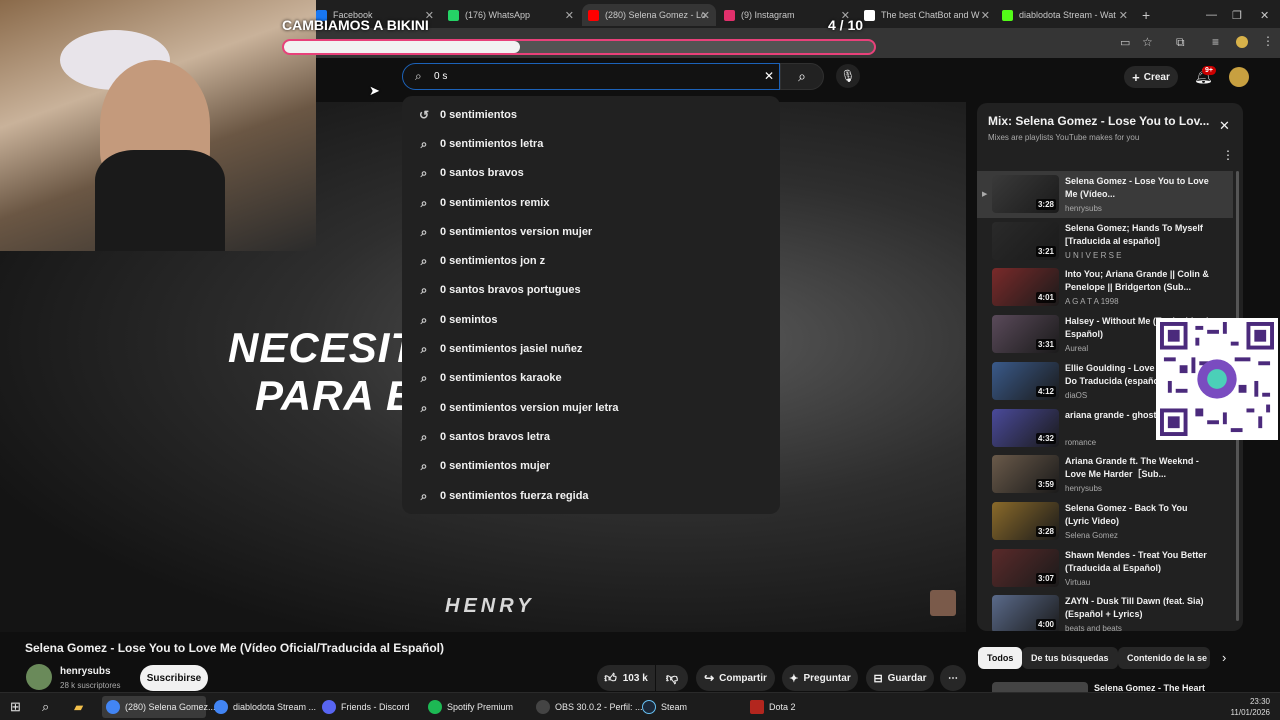 Image resolution: width=1280 pixels, height=720 pixels. Describe the element at coordinates (591, 76) in the screenshot. I see `search-box: ⌕ 0 s ✕` at that location.